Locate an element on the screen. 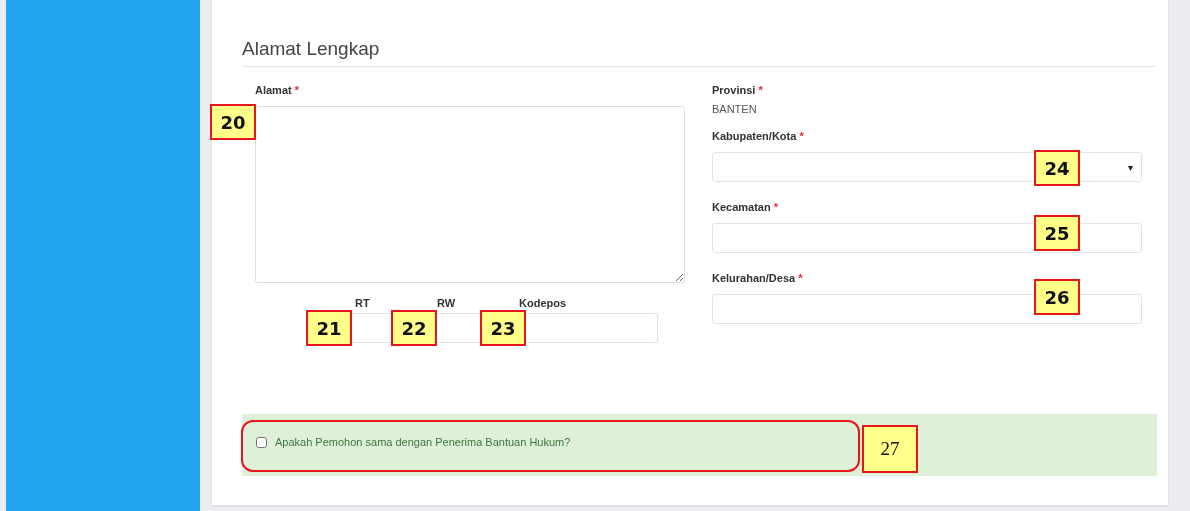 This screenshot has height=511, width=1190. callout-label: 20 is located at coordinates (233, 122).